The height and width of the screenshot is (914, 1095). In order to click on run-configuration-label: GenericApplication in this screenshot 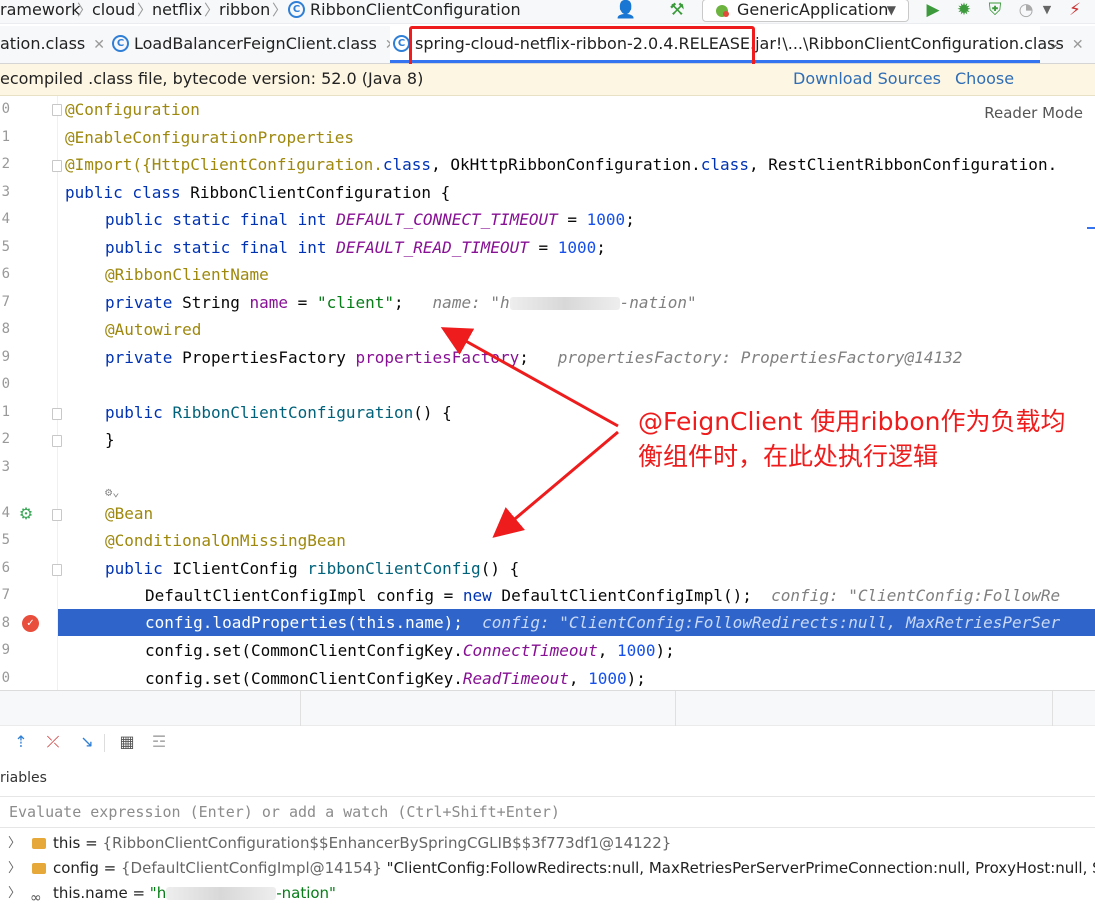, I will do `click(813, 9)`.